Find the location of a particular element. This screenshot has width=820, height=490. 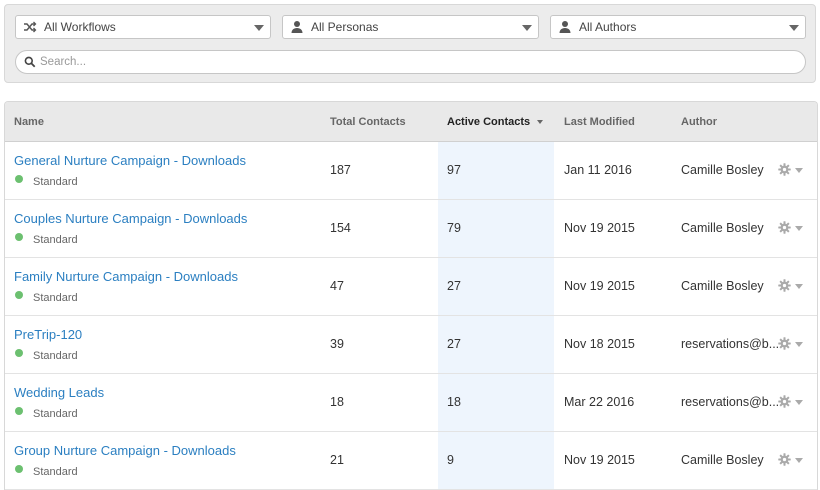

total-contacts-value: 154 is located at coordinates (340, 228).